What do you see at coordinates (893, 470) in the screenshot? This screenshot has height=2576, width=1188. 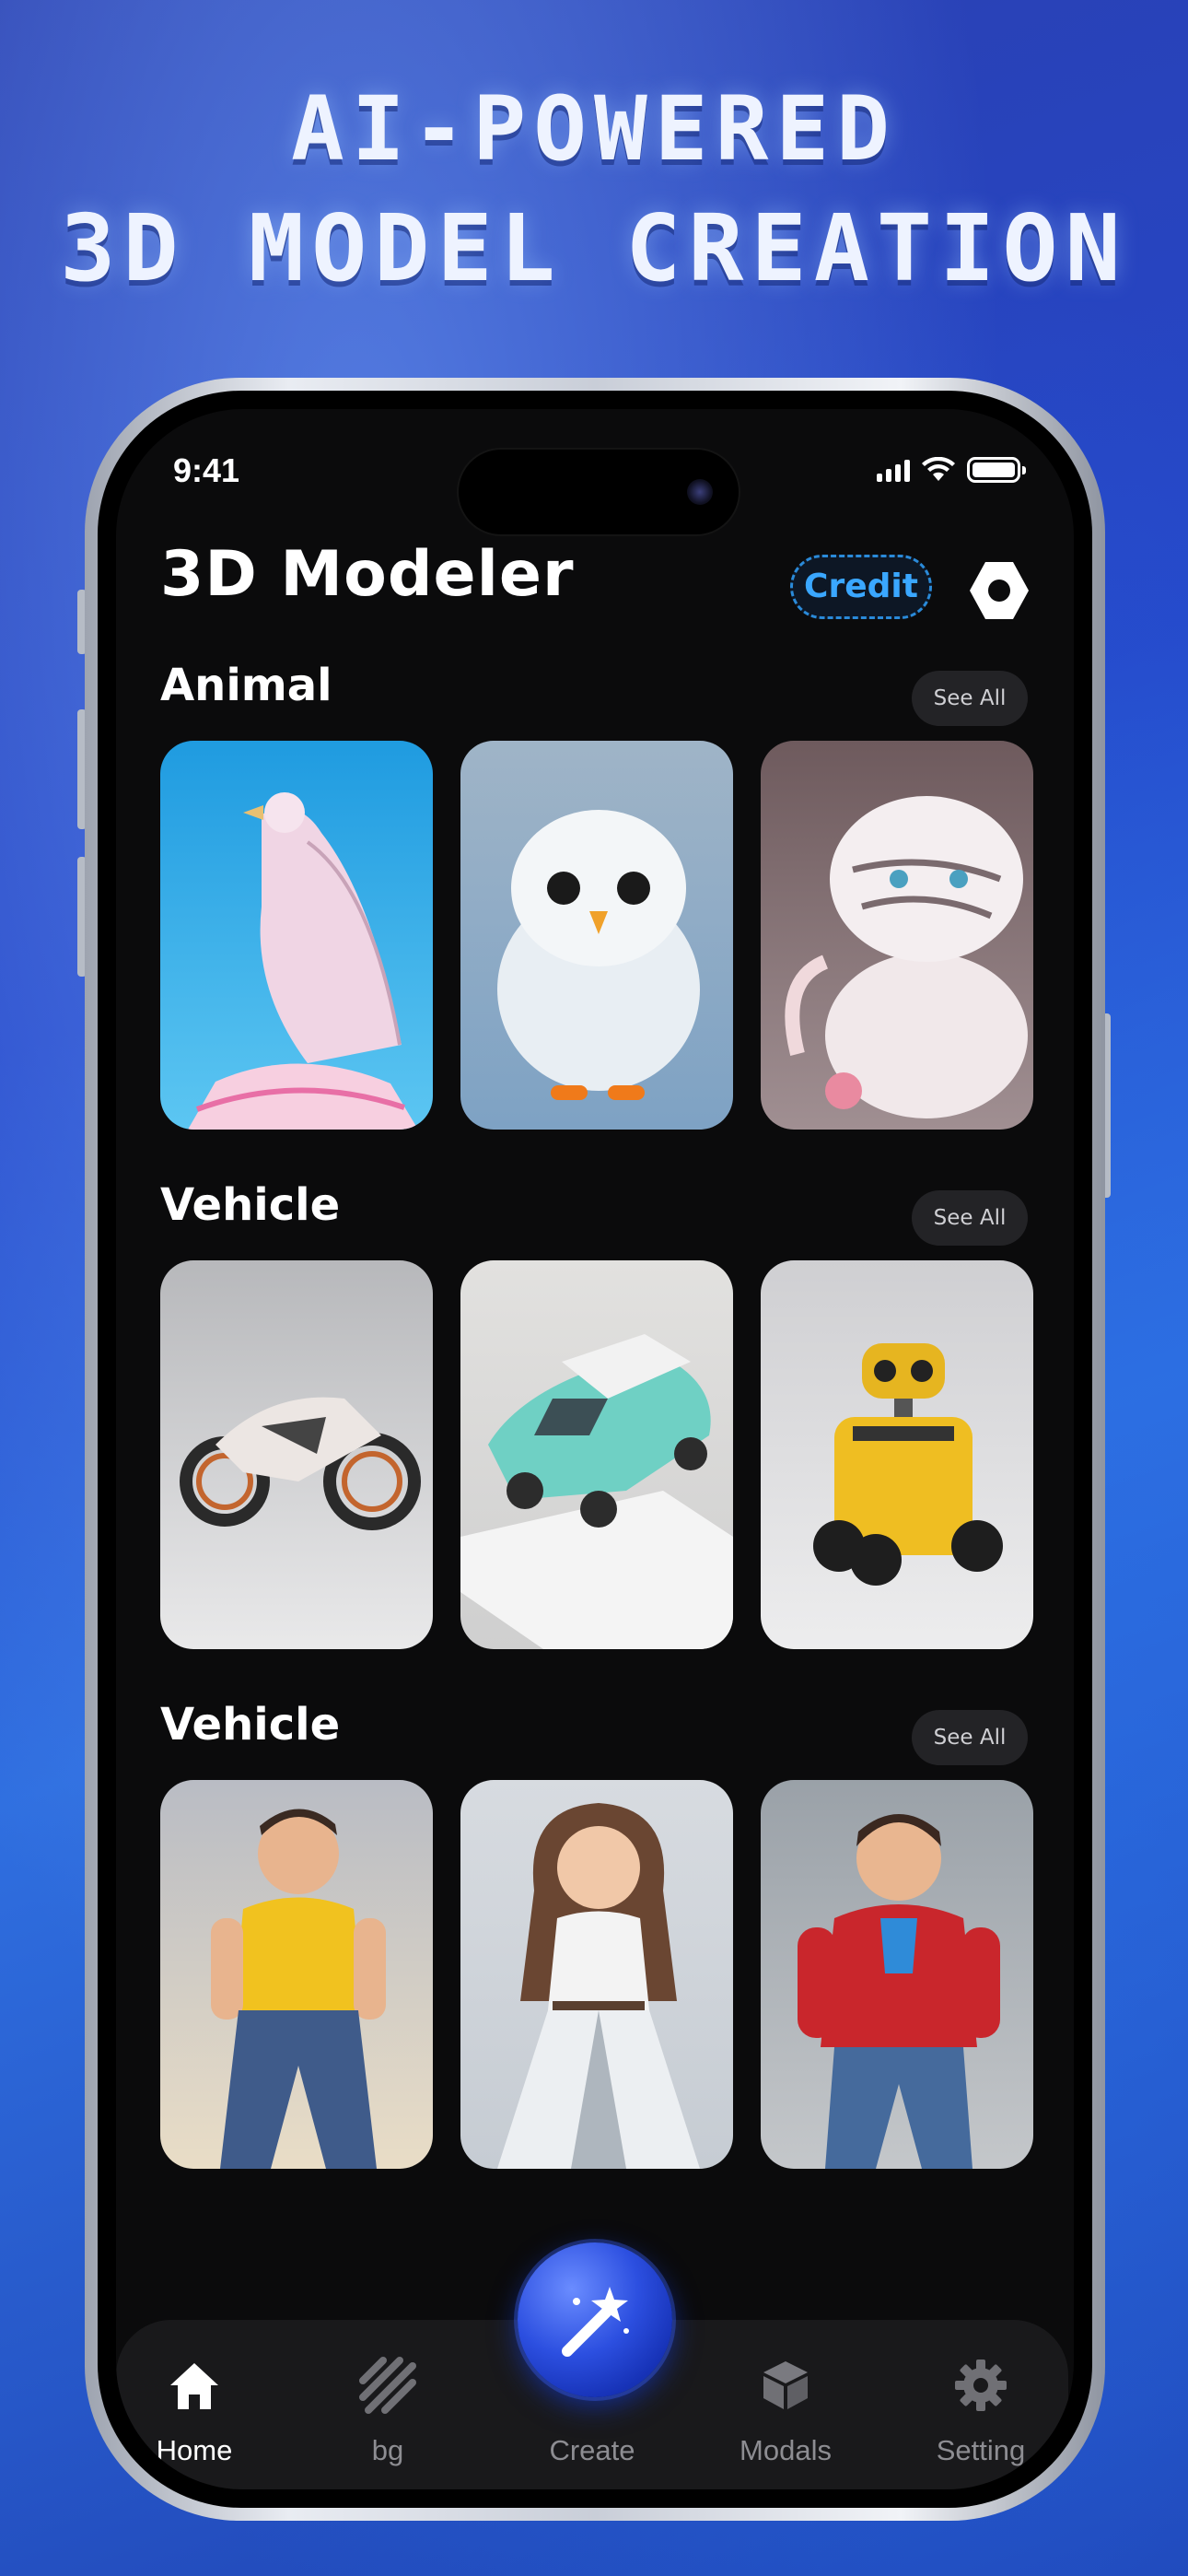 I see `cellular-signal-icon` at bounding box center [893, 470].